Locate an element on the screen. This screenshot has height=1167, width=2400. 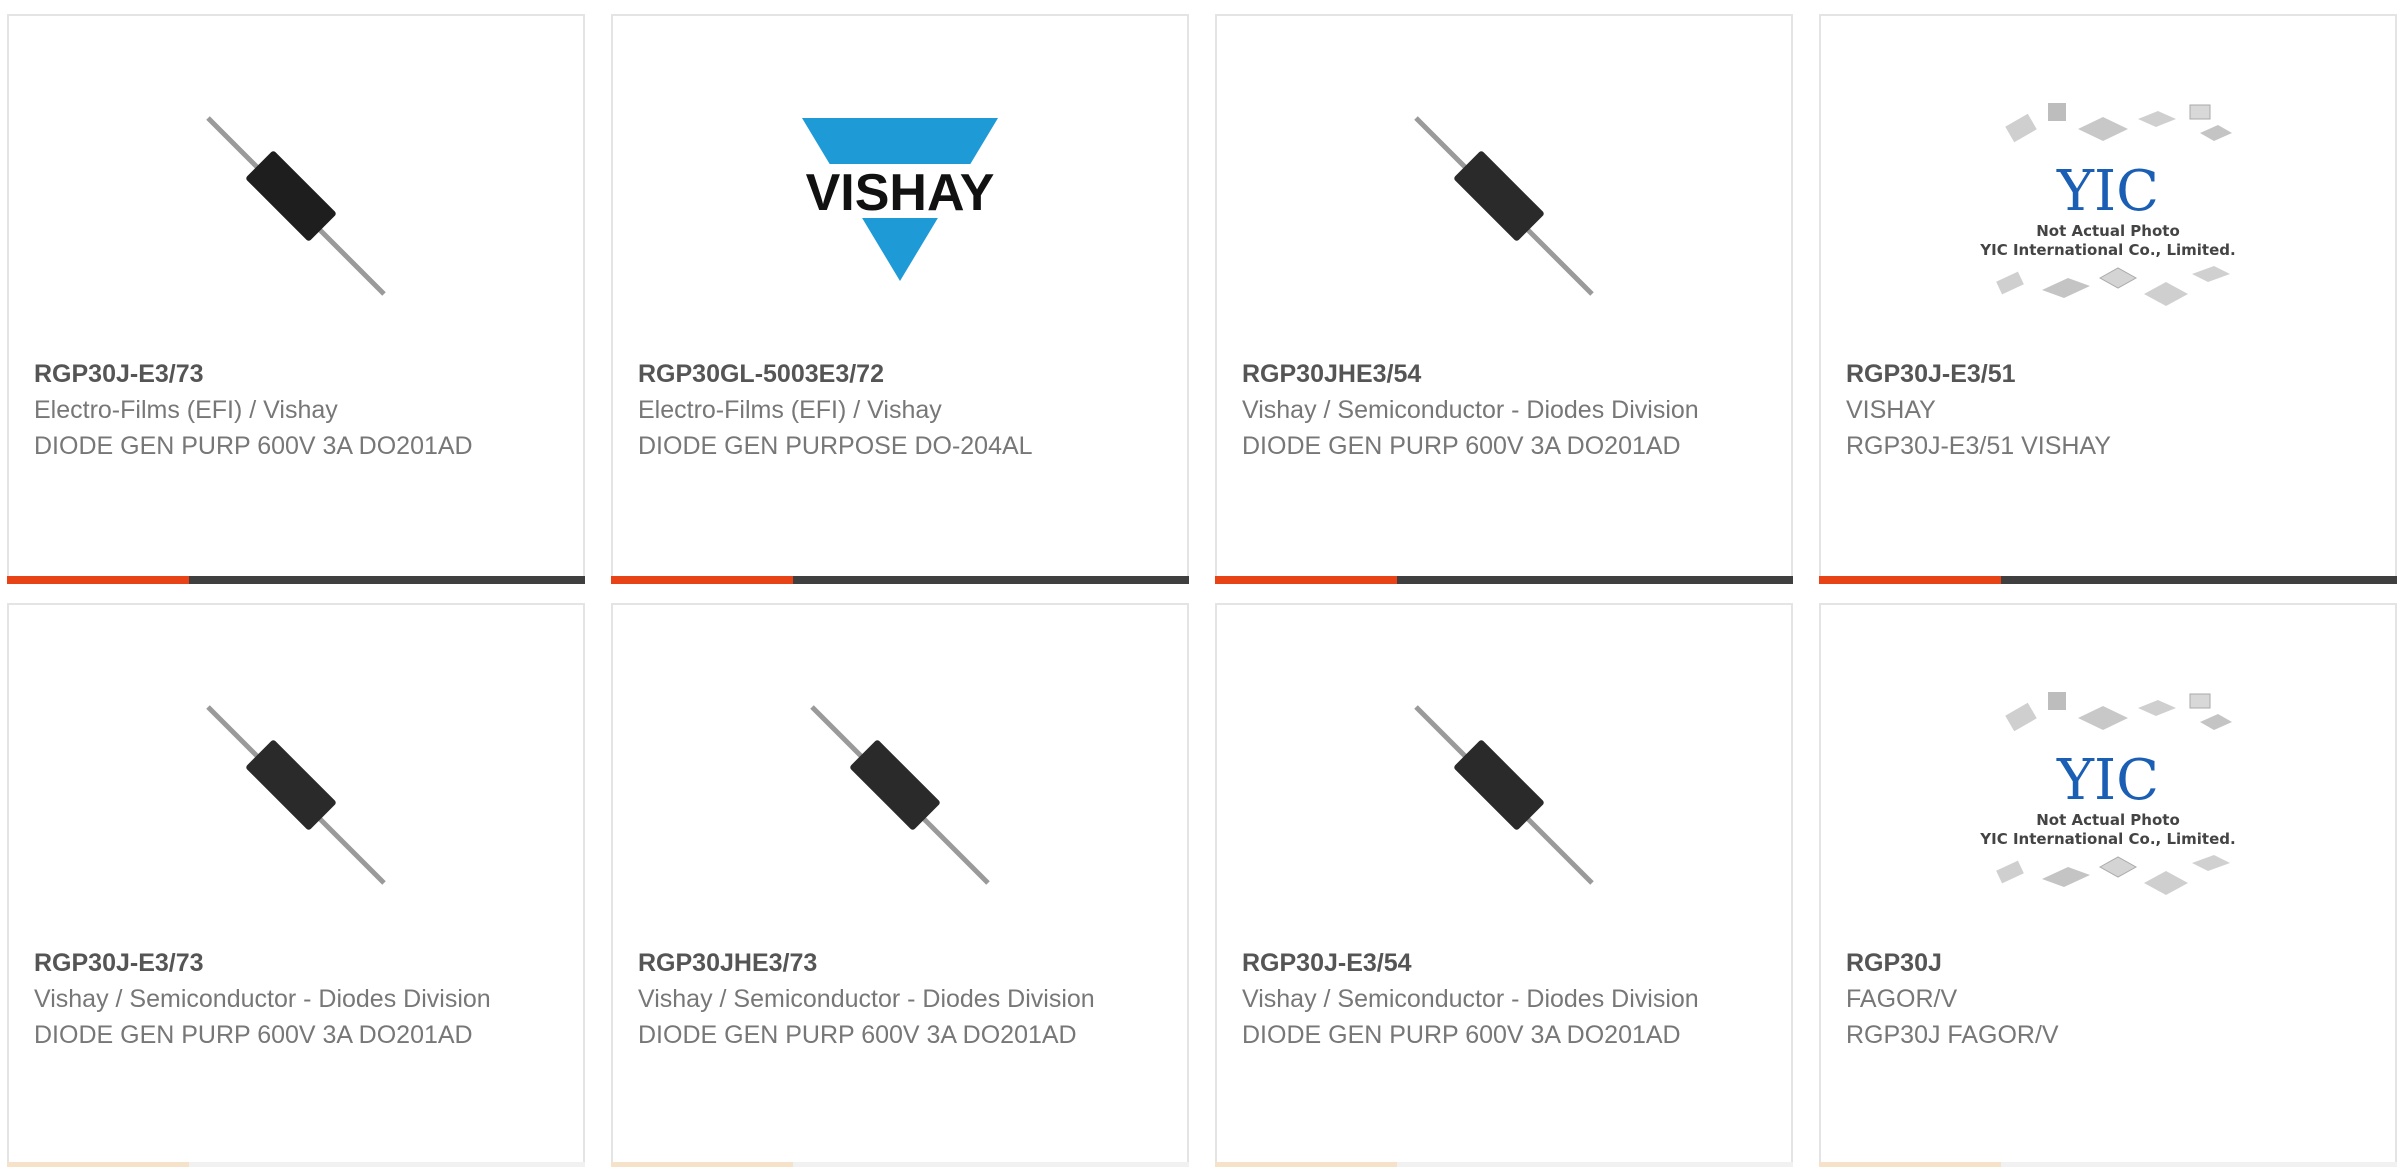
part-number: RGP30GL-5003E3/72 is located at coordinates (900, 374).